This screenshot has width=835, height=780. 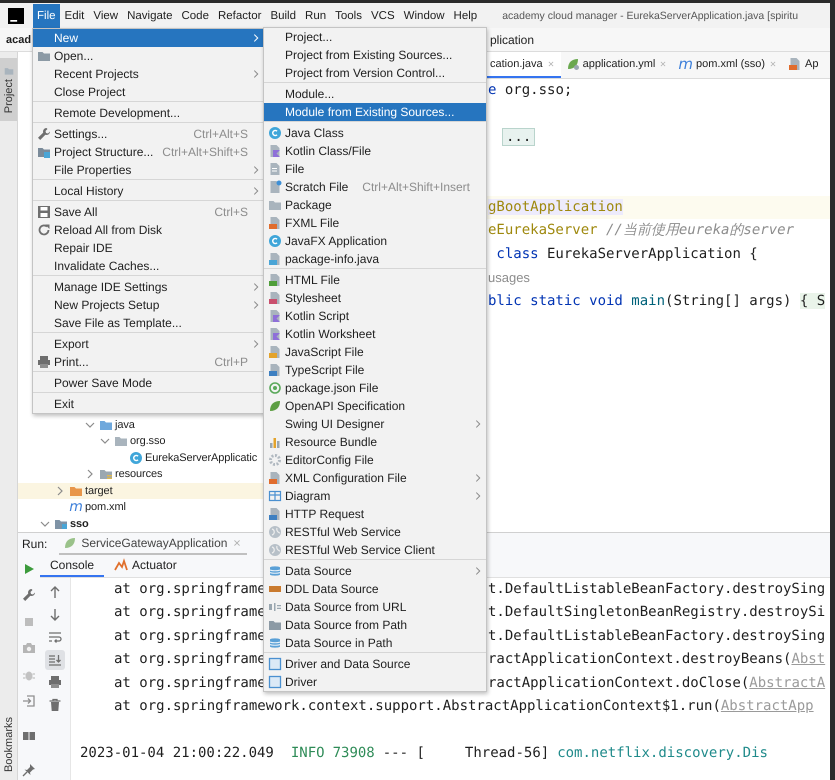 I want to click on menu-item: Data Source, so click(x=375, y=571).